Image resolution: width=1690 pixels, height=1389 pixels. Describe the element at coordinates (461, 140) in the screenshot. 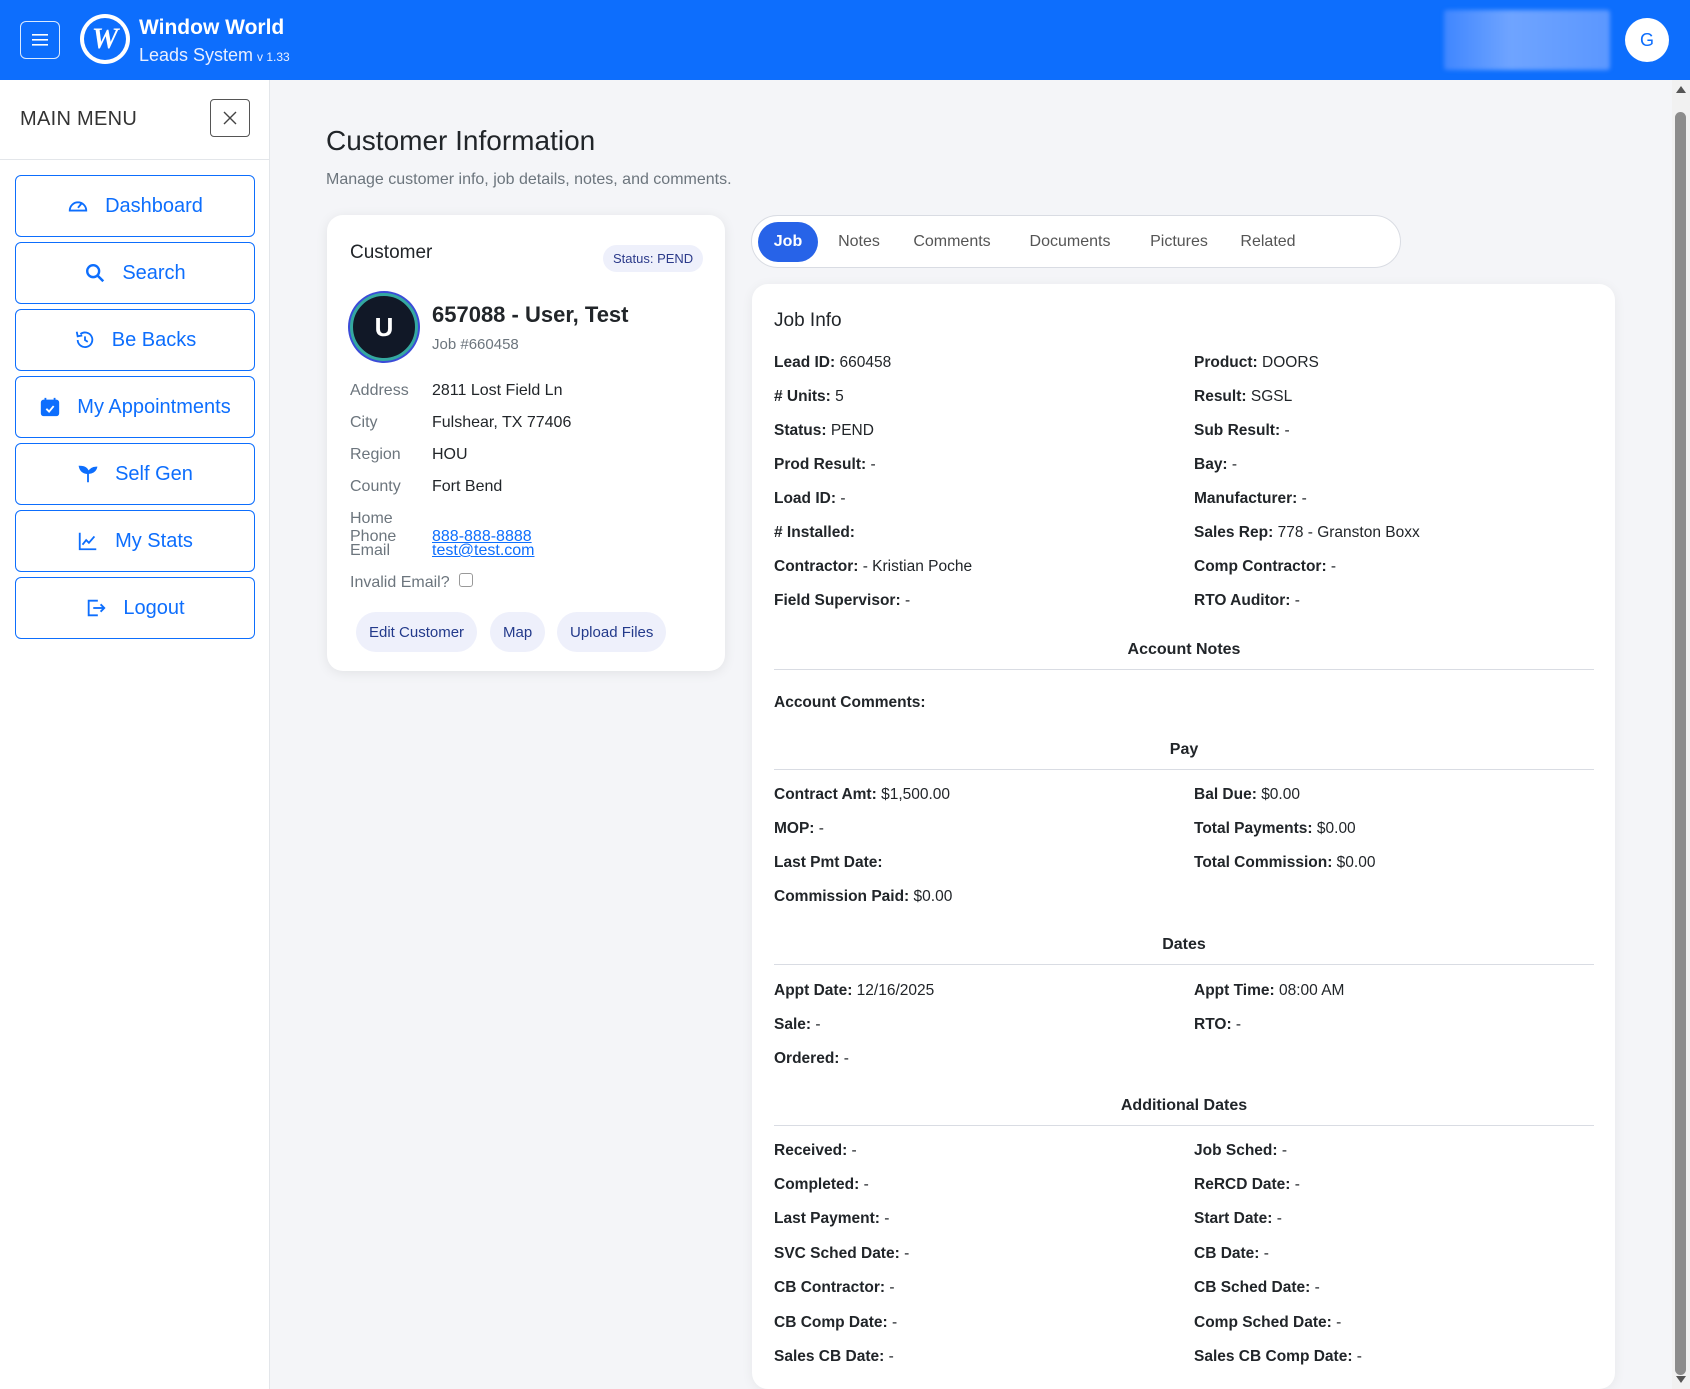

I see `page-title: Customer Information` at that location.